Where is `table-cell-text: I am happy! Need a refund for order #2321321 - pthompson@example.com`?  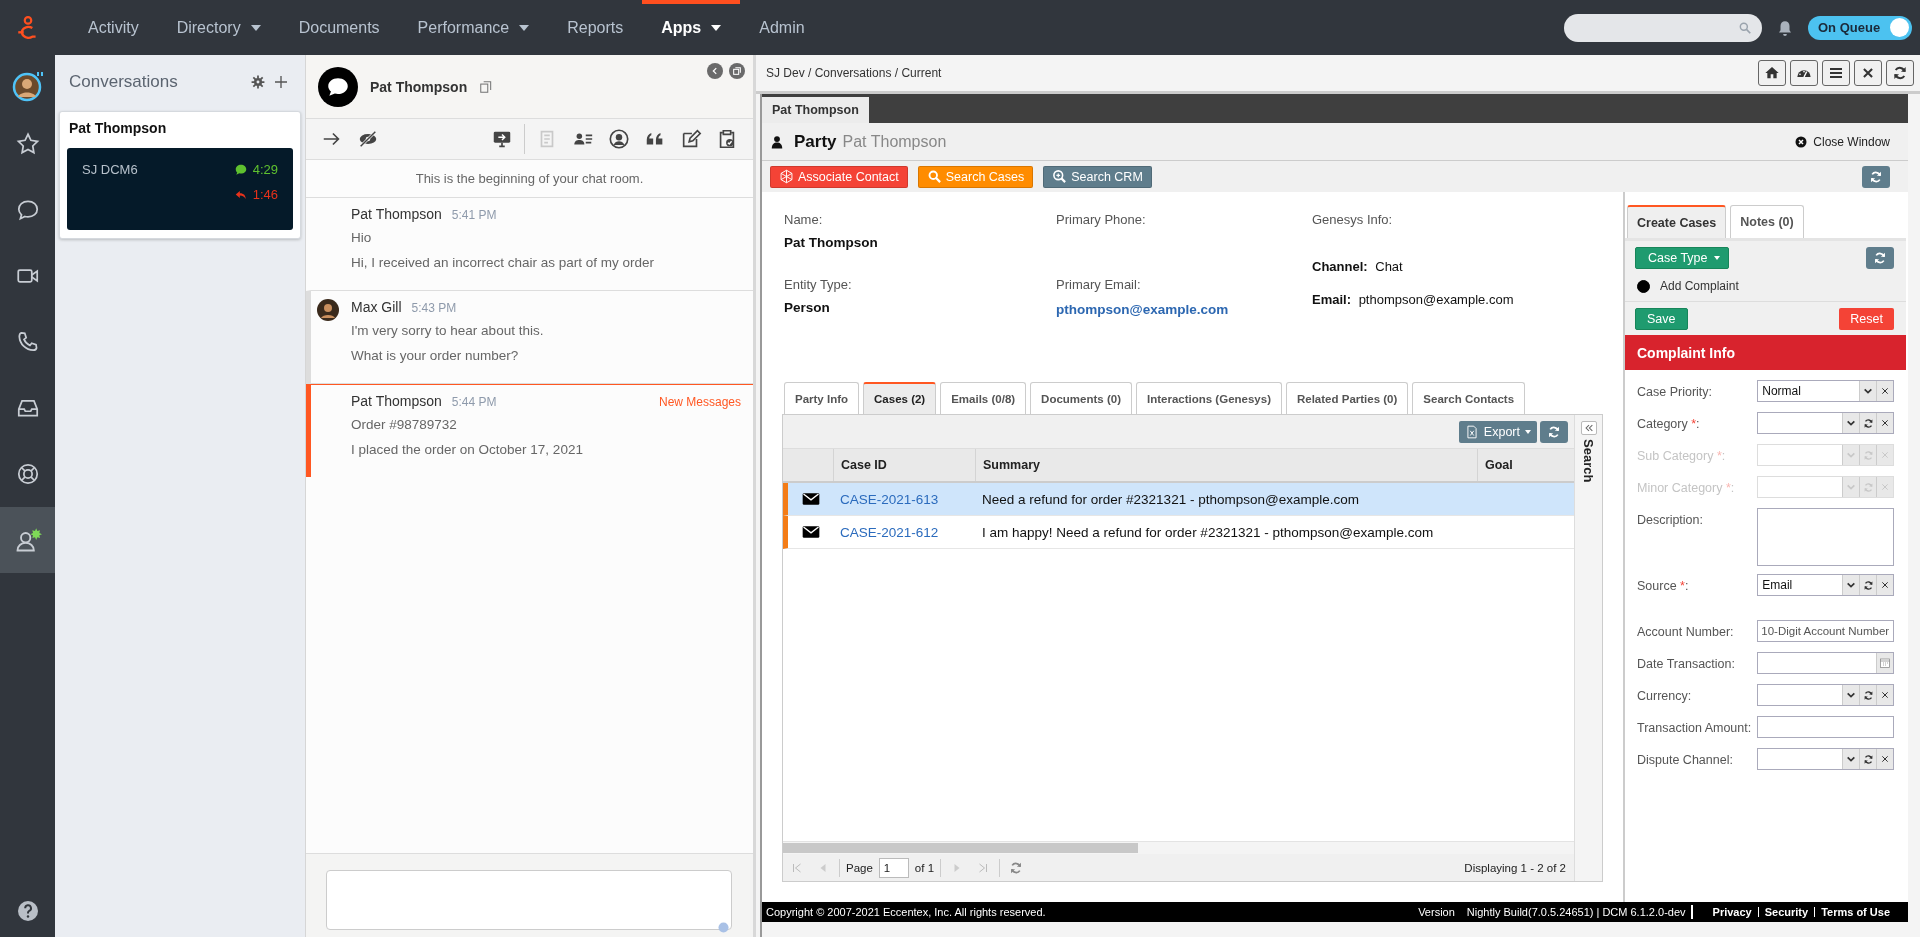 table-cell-text: I am happy! Need a refund for order #2321321 - pthompson@example.com is located at coordinates (1208, 532).